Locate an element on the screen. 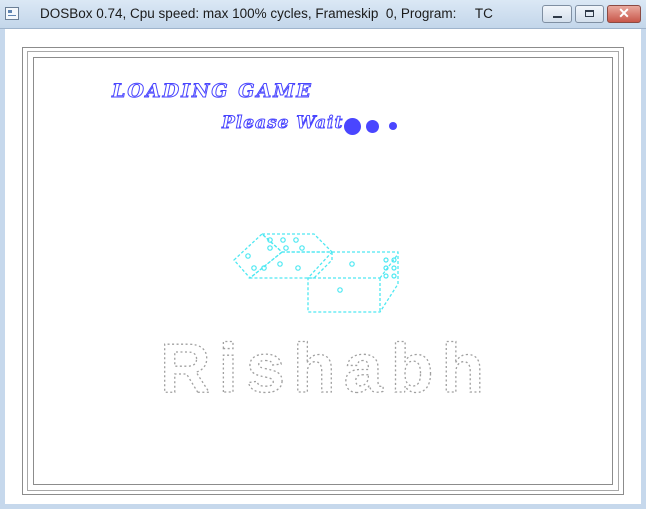  close-button: ✕ is located at coordinates (624, 14).